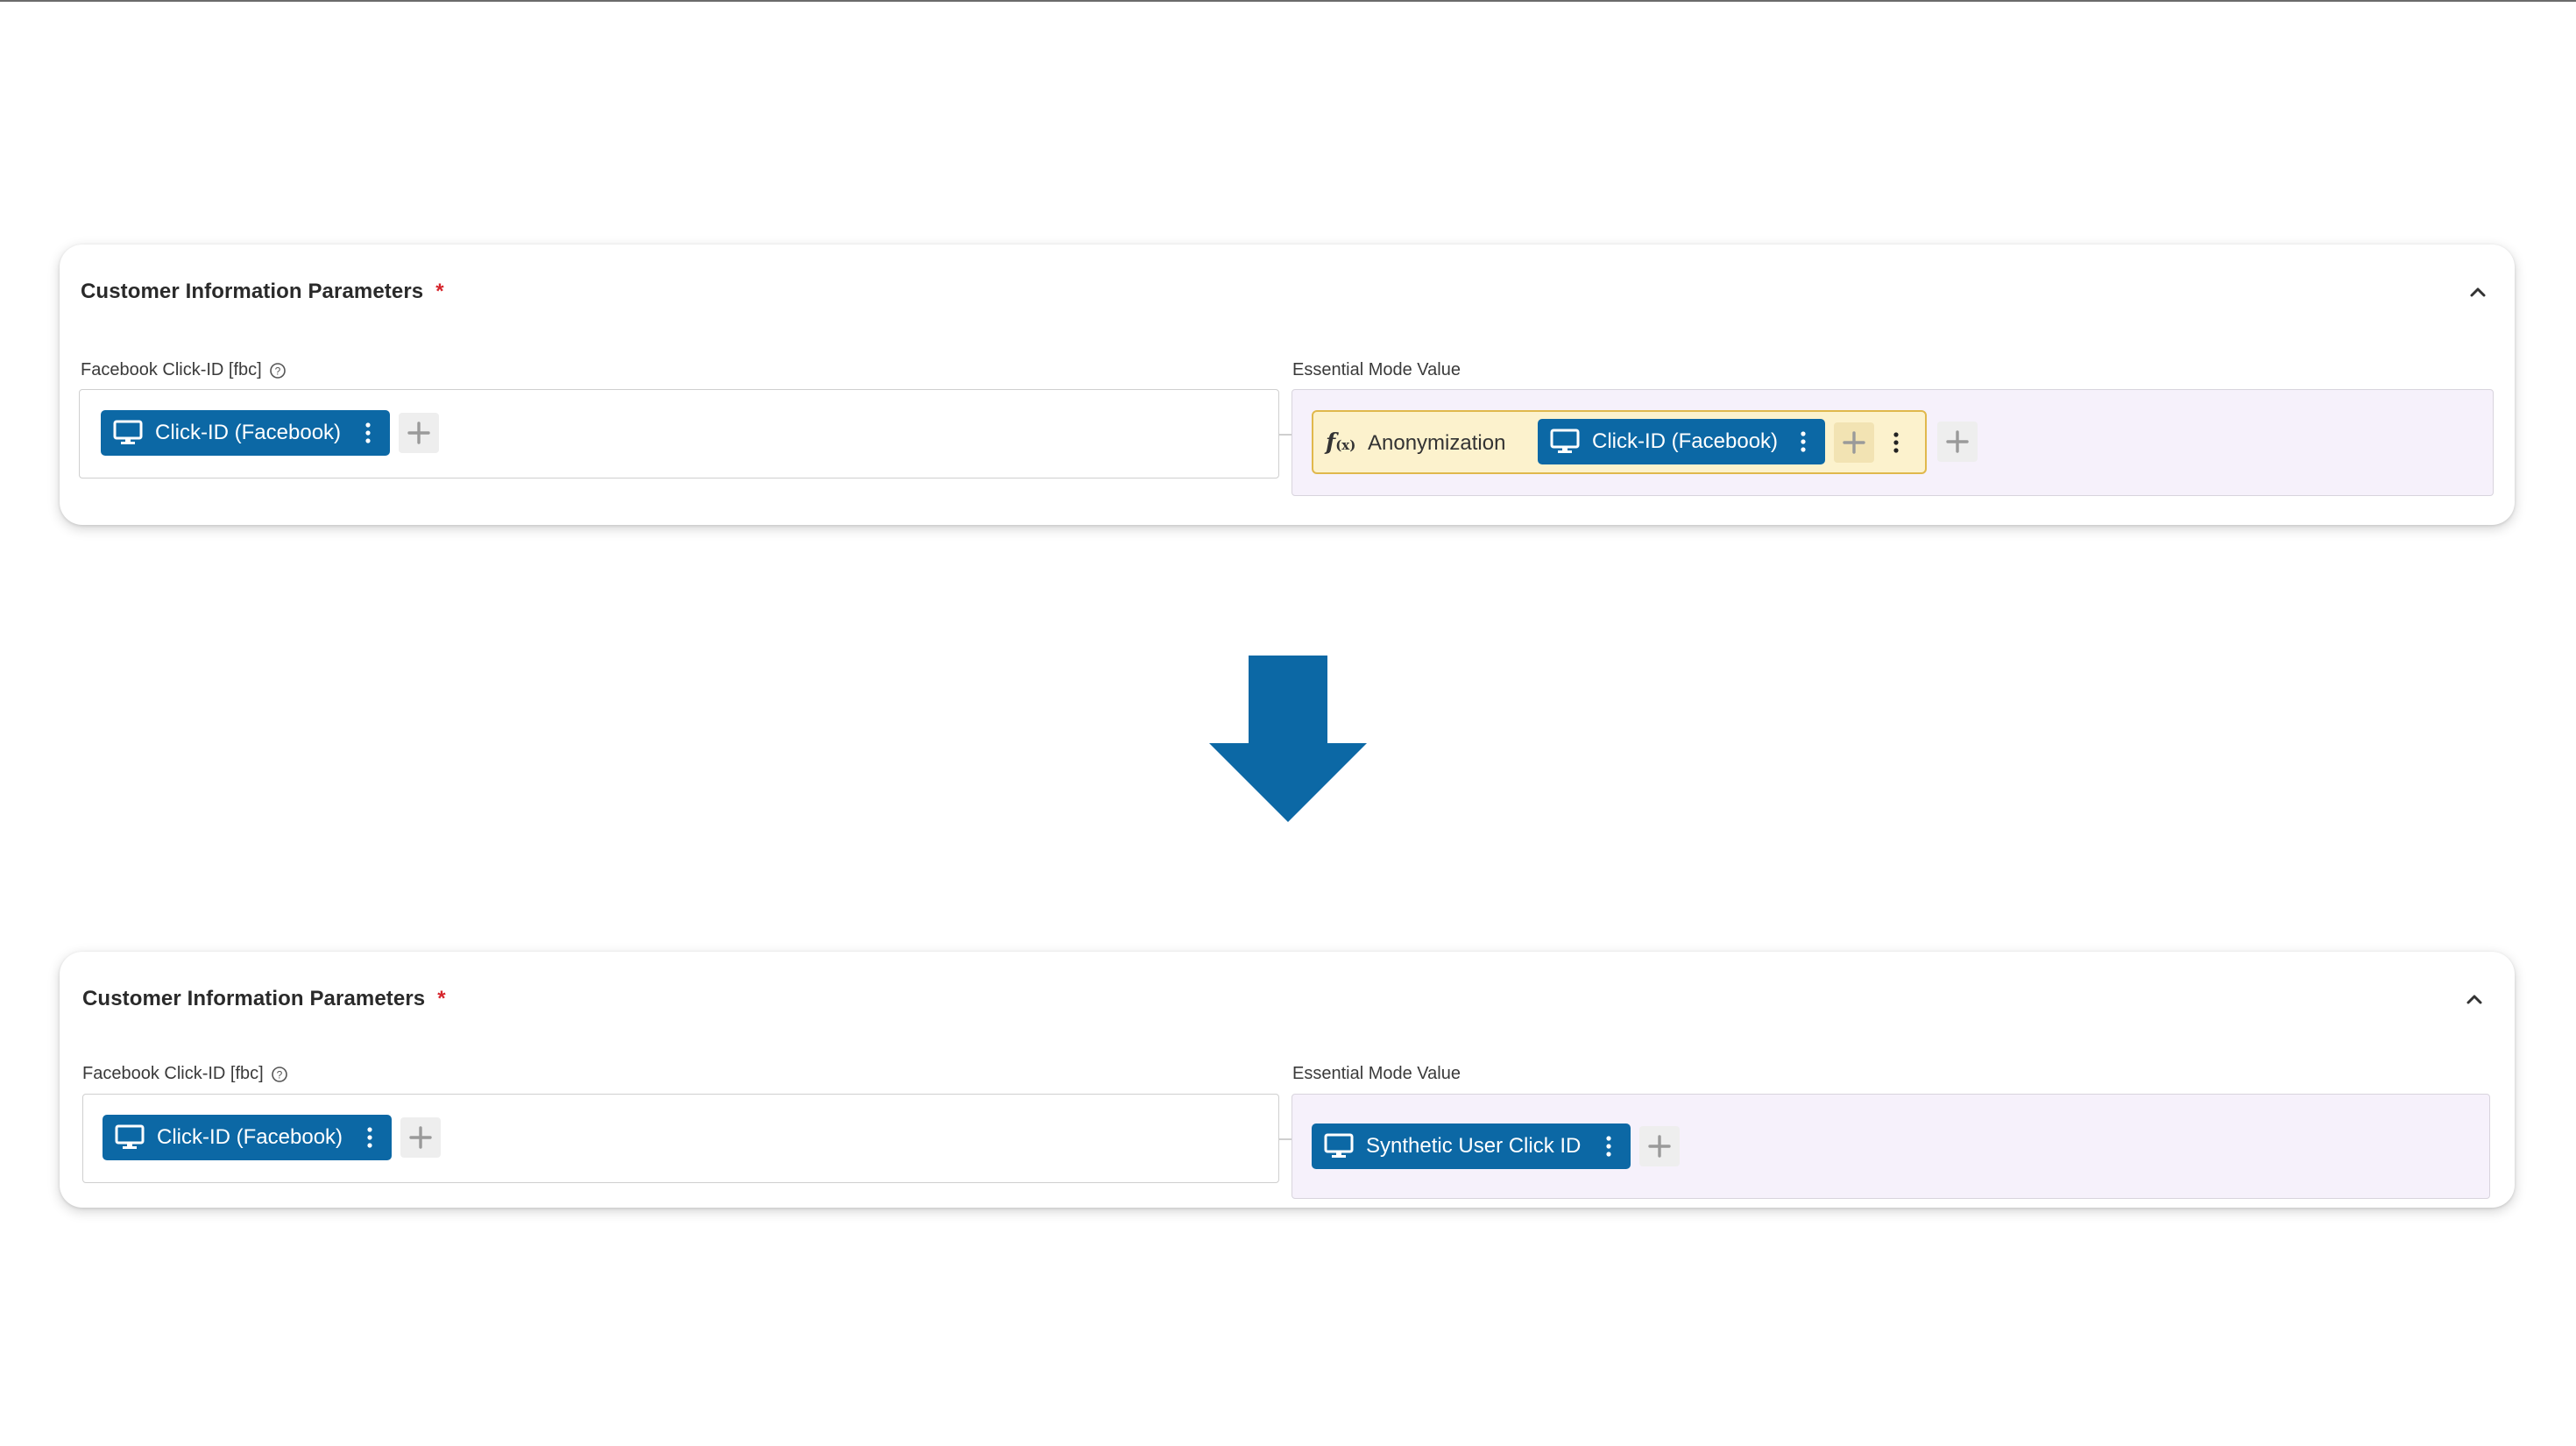 The height and width of the screenshot is (1446, 2576). I want to click on function-icon: f(x), so click(1341, 442).